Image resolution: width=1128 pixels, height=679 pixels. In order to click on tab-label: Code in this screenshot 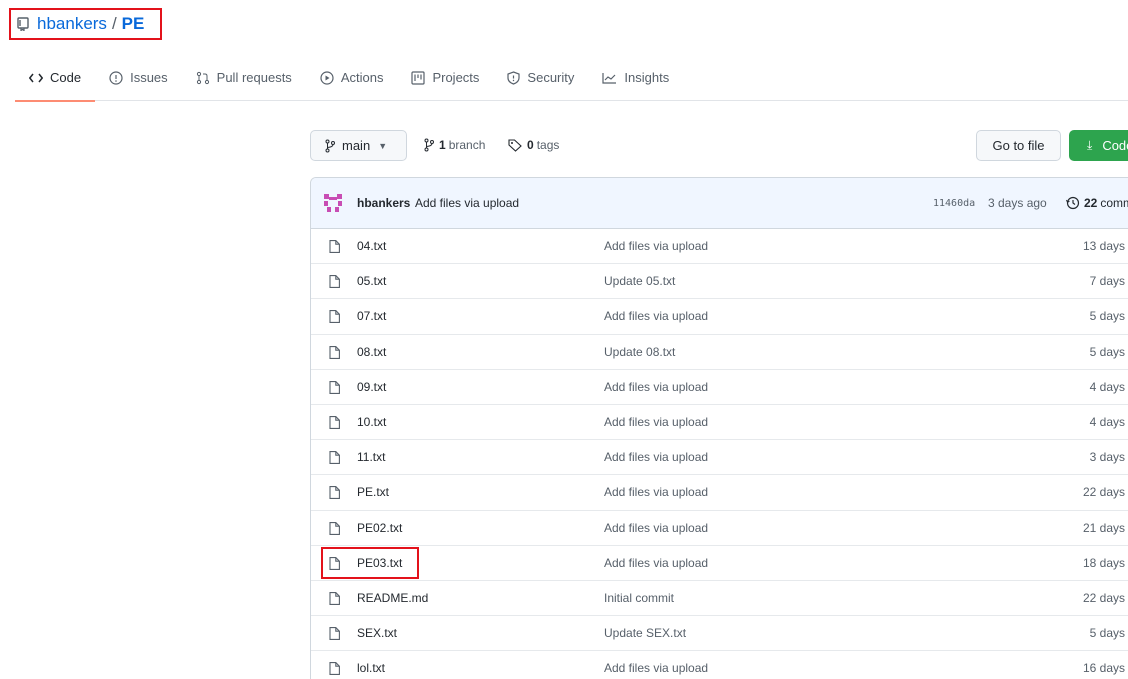, I will do `click(66, 77)`.